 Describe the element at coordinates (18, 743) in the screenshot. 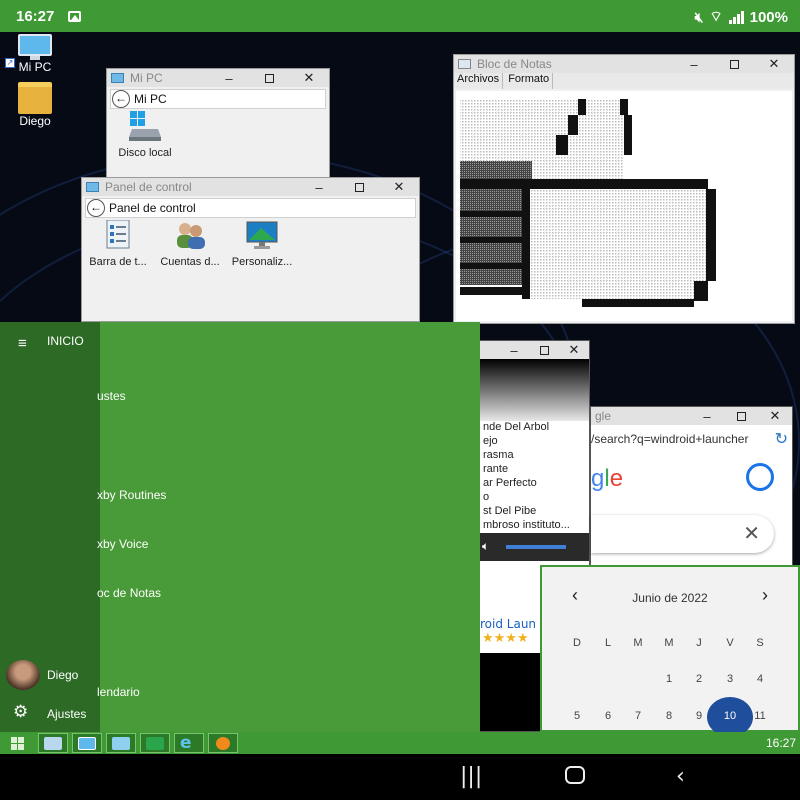

I see `start-button` at that location.